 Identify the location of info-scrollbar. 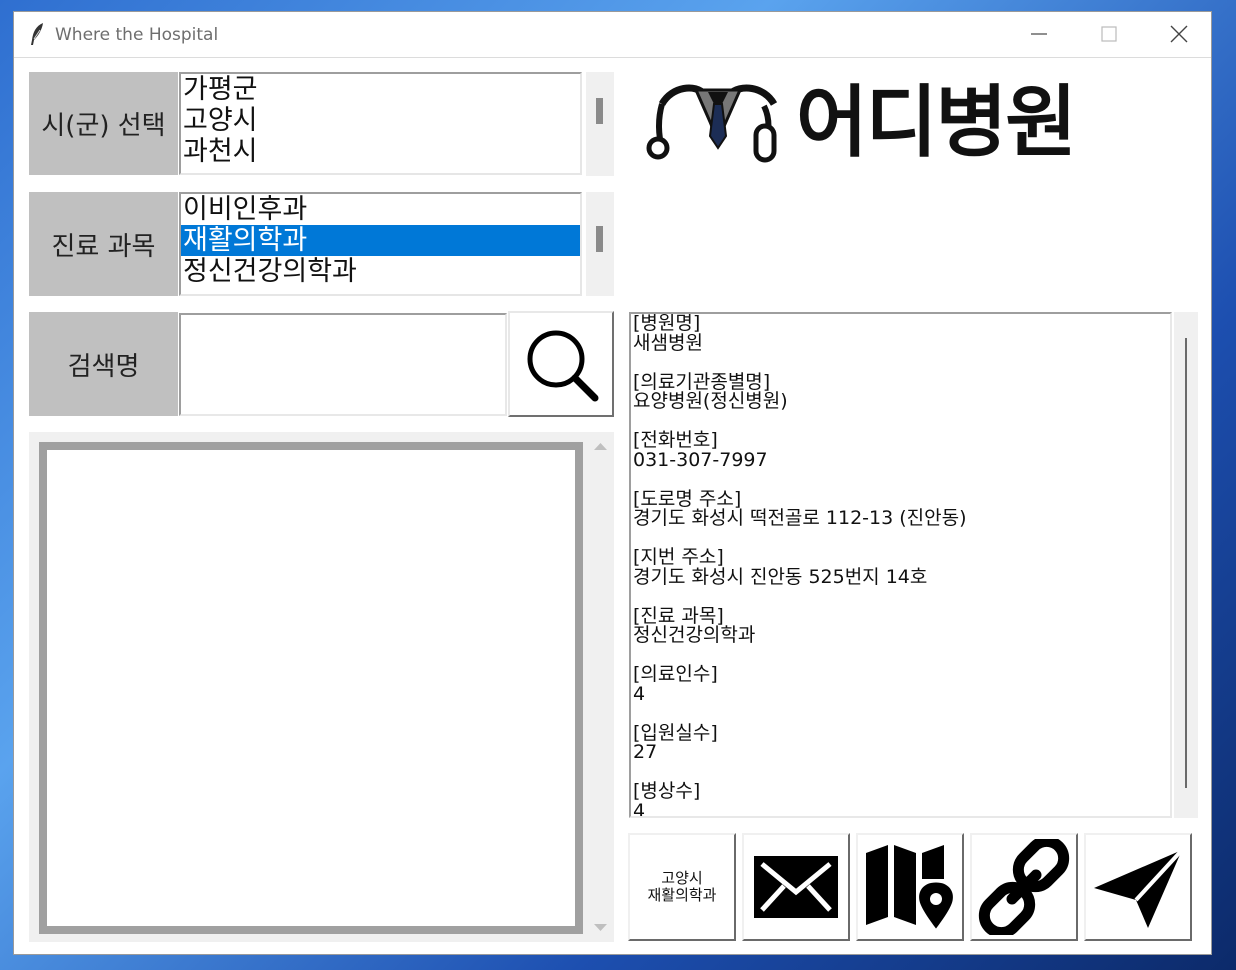
(1186, 565).